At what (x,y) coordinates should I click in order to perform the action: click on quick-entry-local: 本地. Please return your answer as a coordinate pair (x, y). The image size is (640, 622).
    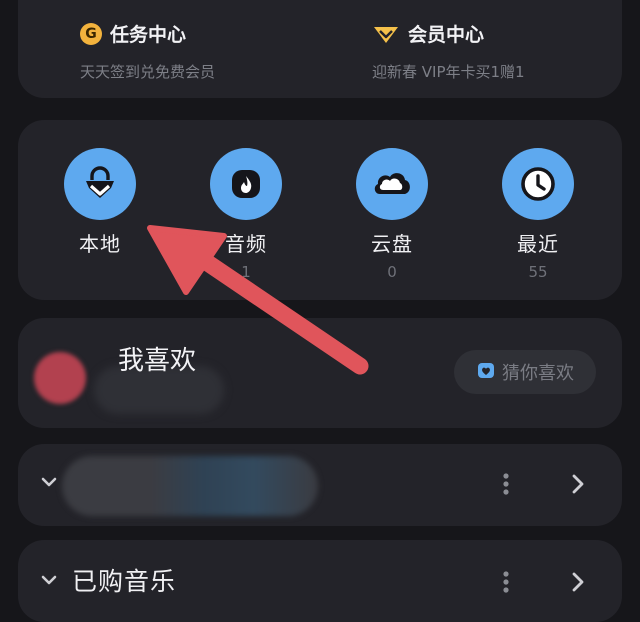
    Looking at the image, I should click on (100, 214).